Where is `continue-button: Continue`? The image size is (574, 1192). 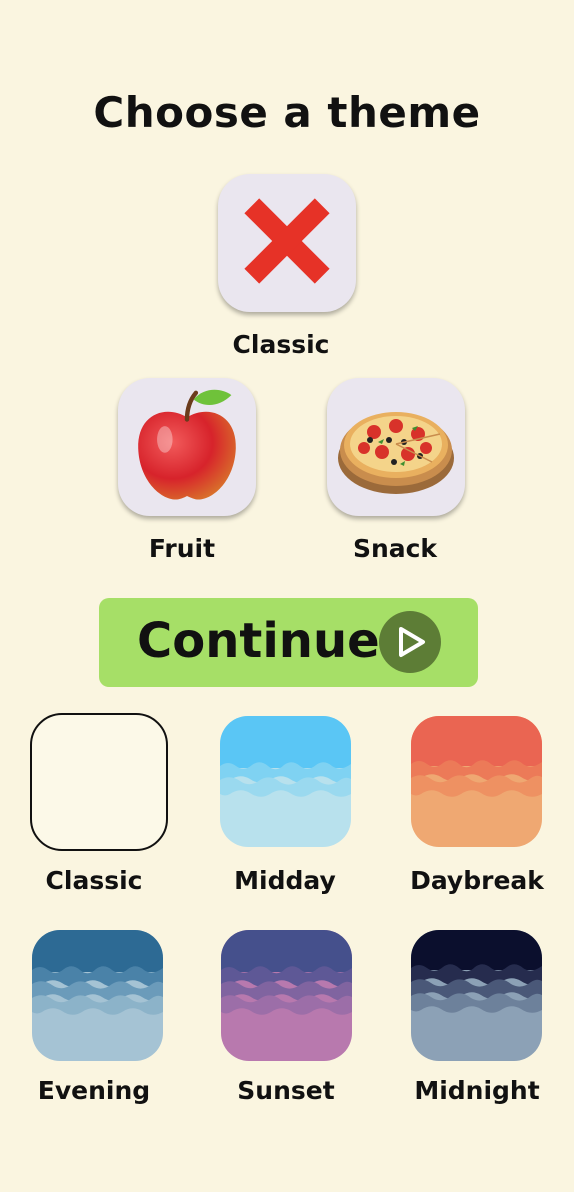
continue-button: Continue is located at coordinates (288, 642).